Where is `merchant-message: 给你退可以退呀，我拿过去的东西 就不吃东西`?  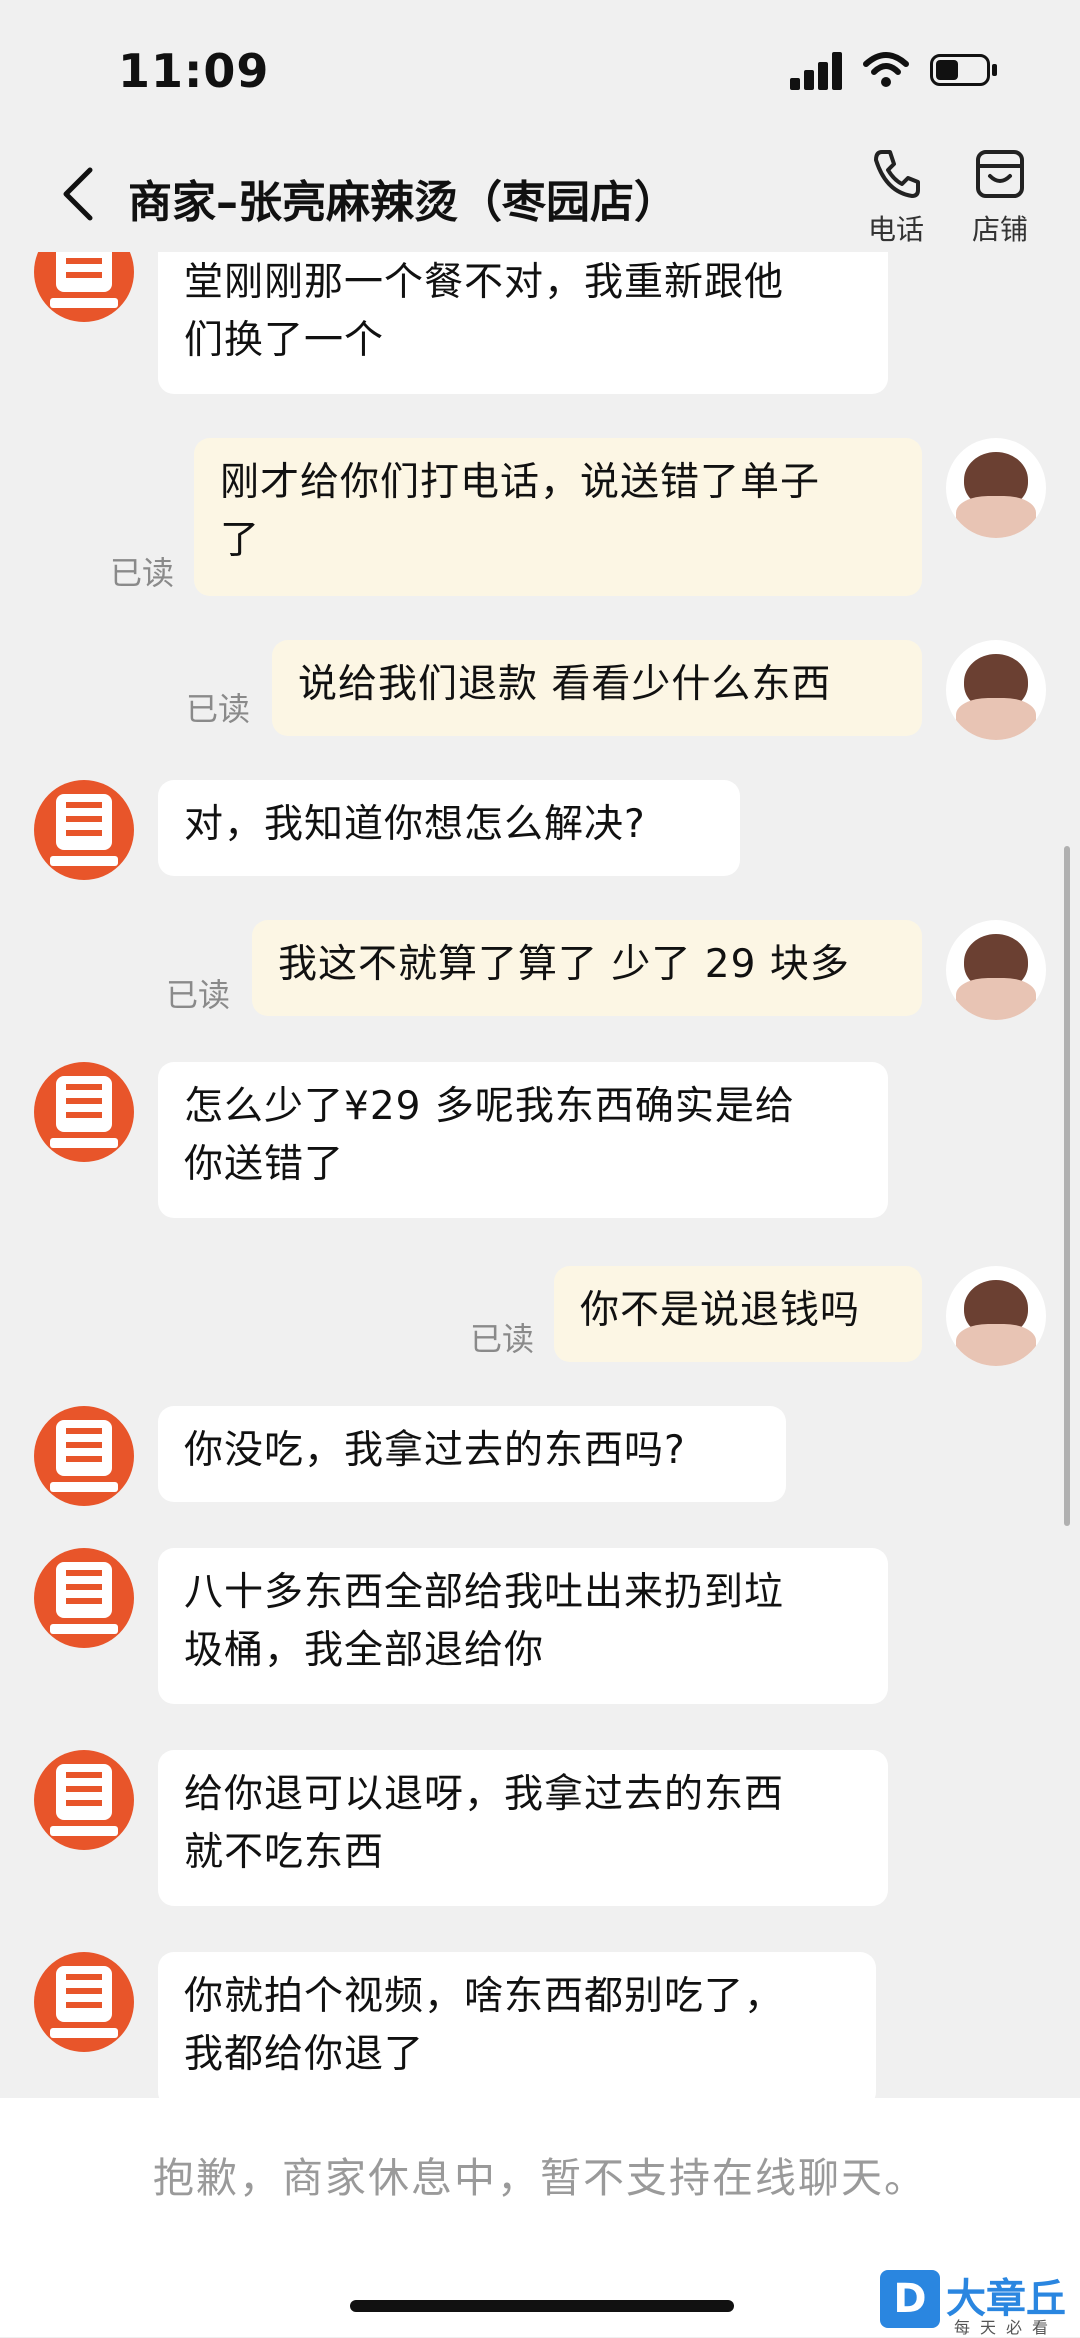
merchant-message: 给你退可以退呀，我拿过去的东西 就不吃东西 is located at coordinates (523, 1828).